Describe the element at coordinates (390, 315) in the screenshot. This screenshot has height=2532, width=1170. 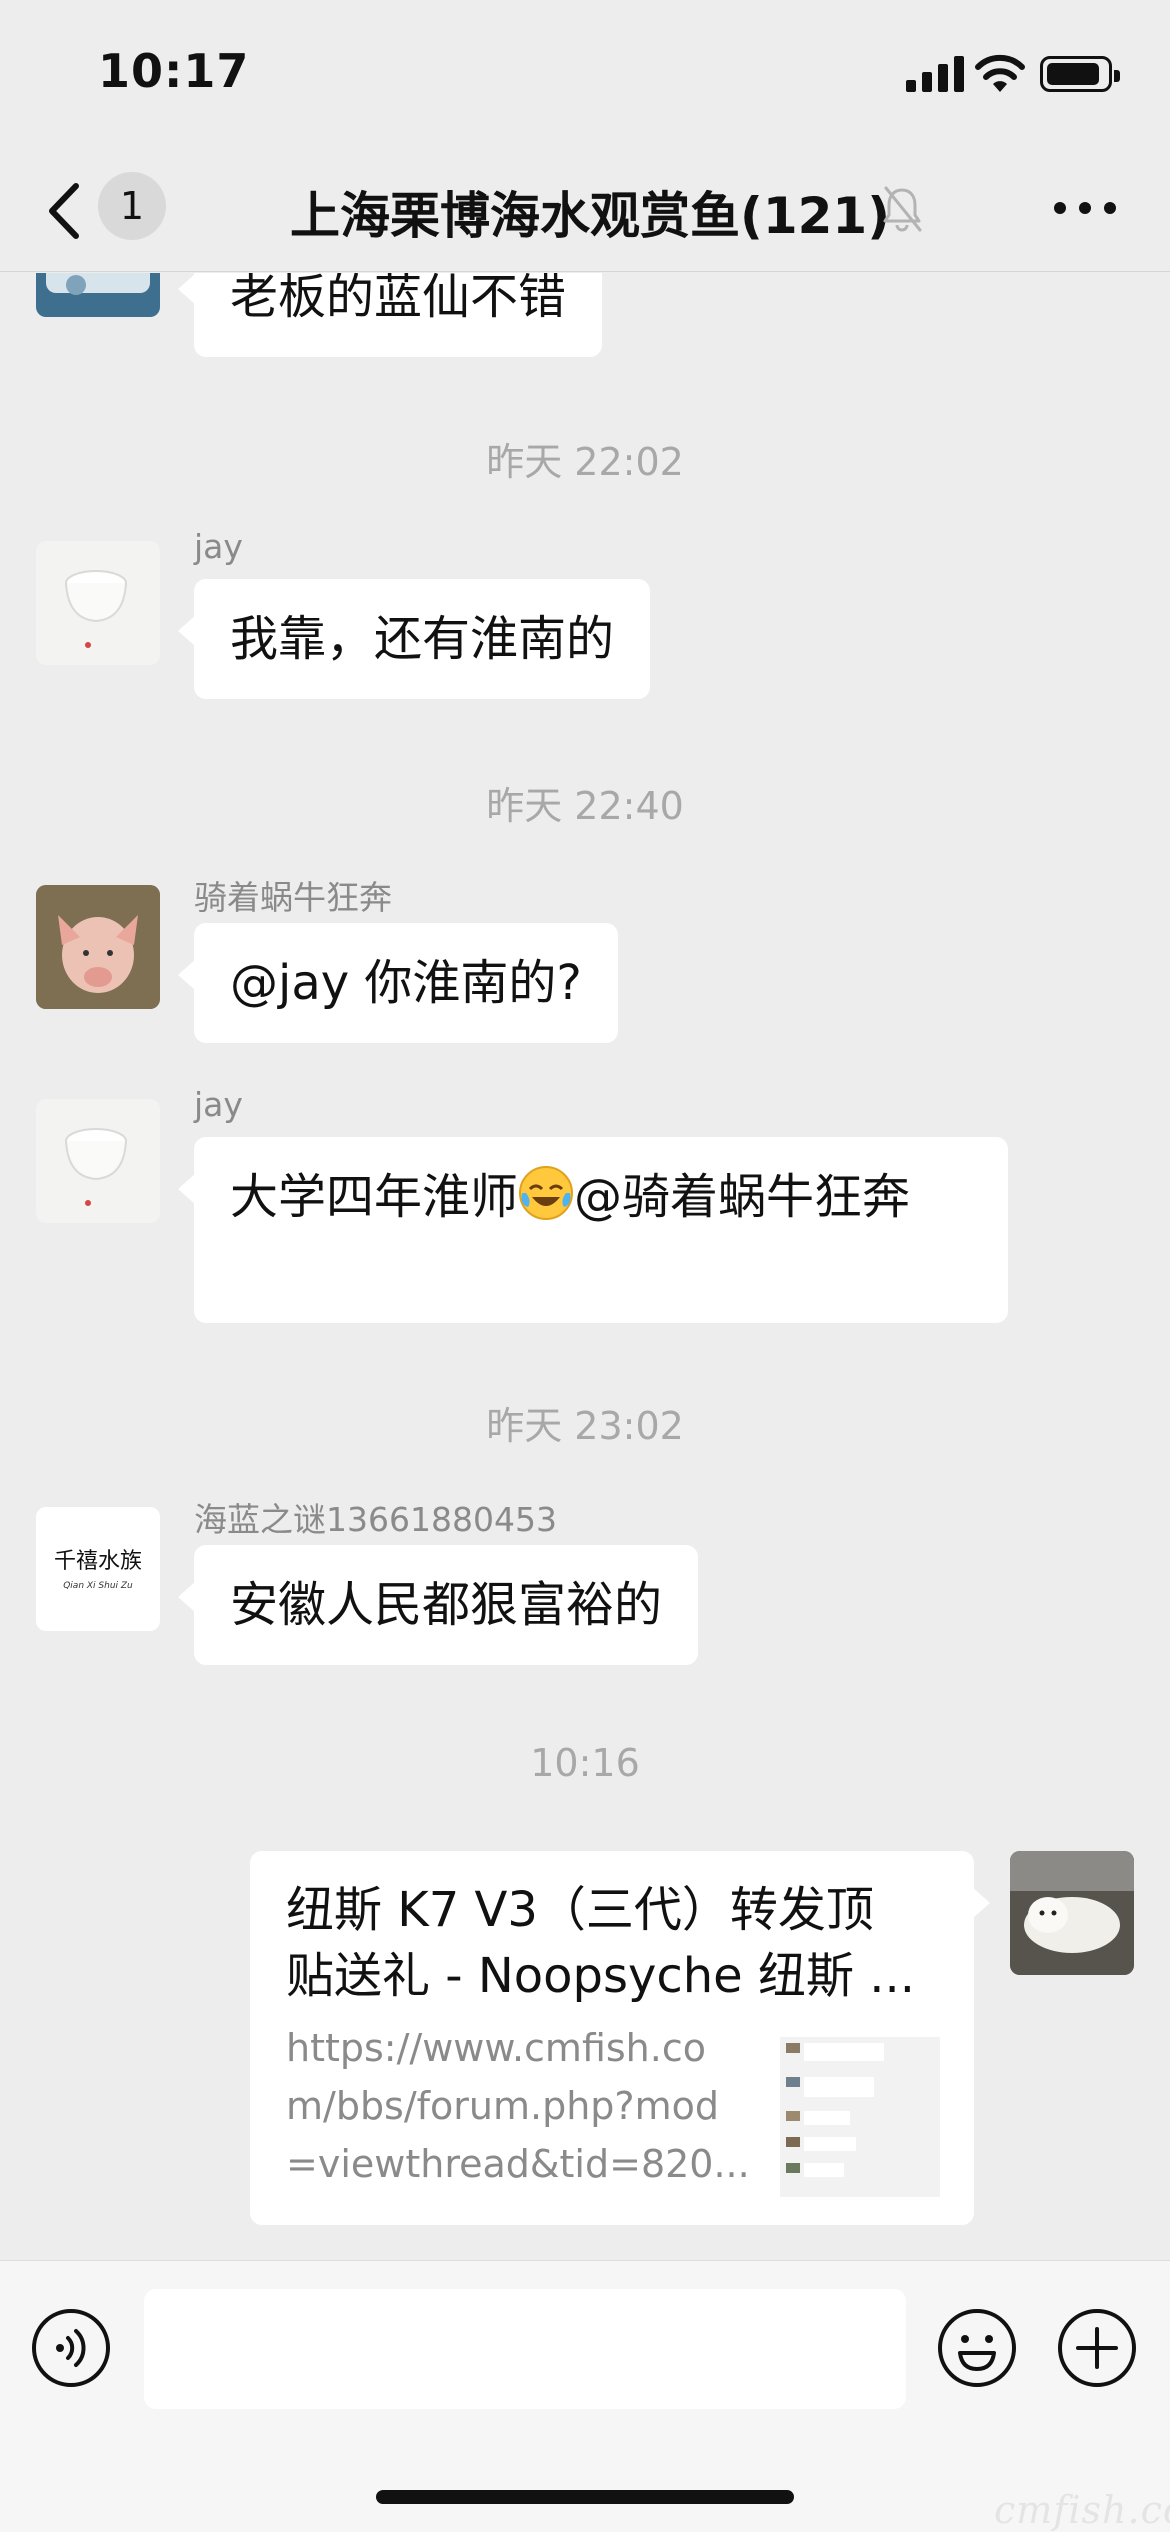
I see `message-bubble: 老板的蓝仙不错` at that location.